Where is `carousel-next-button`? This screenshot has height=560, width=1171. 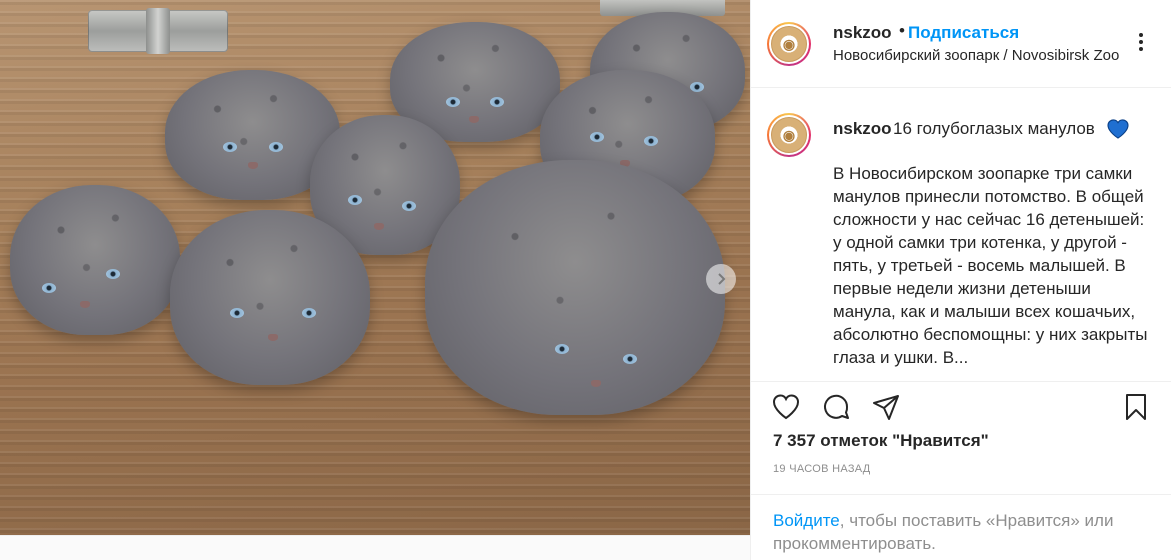 carousel-next-button is located at coordinates (721, 279).